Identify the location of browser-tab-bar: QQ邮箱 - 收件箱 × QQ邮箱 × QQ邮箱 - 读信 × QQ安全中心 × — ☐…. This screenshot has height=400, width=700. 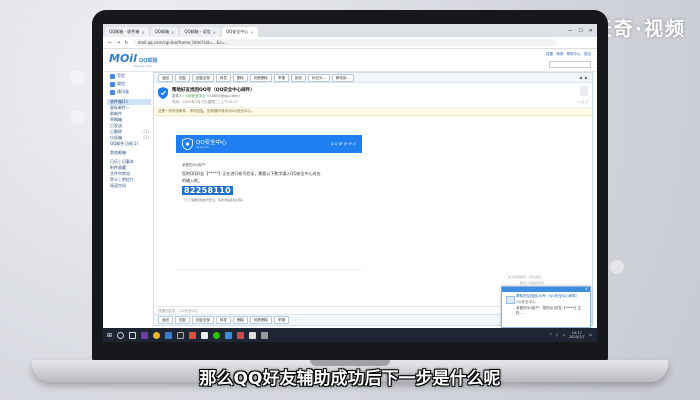
(350, 30).